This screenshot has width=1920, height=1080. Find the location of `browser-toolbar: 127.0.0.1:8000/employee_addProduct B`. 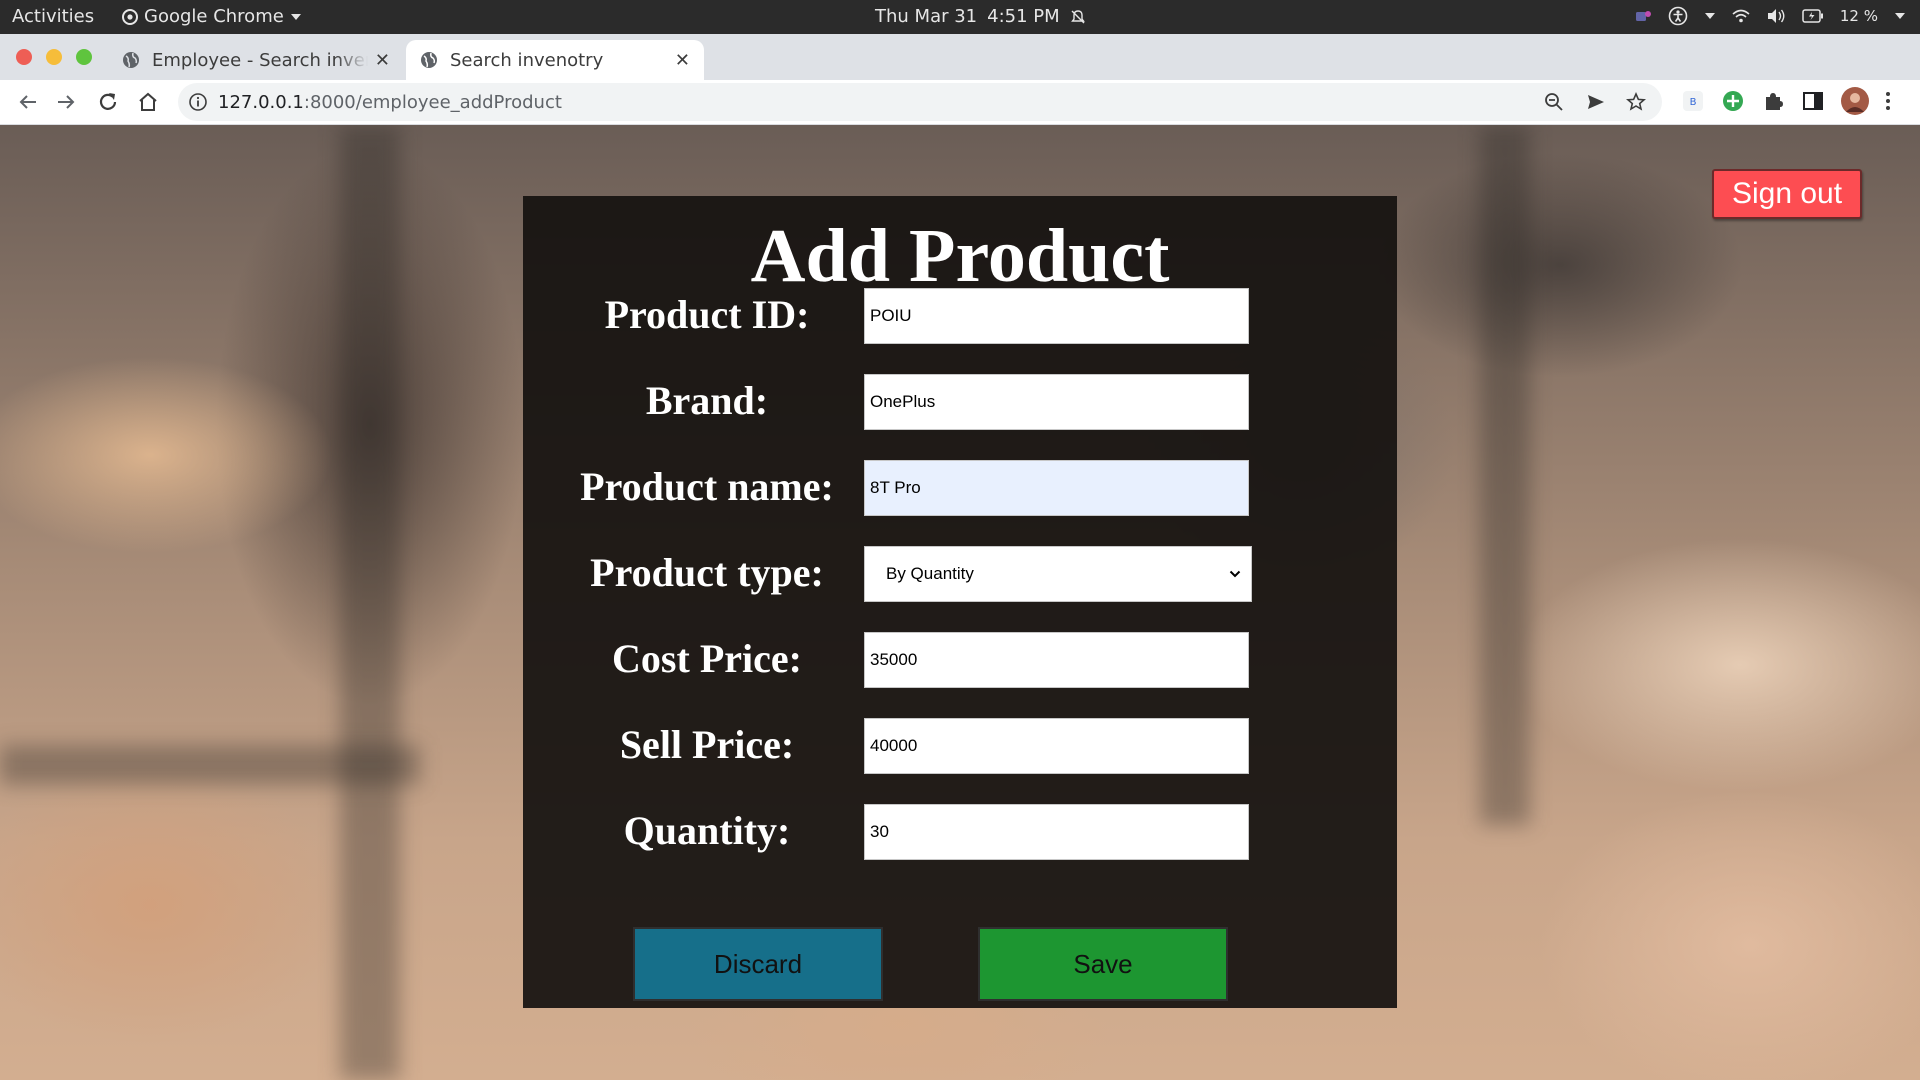

browser-toolbar: 127.0.0.1:8000/employee_addProduct B is located at coordinates (960, 102).